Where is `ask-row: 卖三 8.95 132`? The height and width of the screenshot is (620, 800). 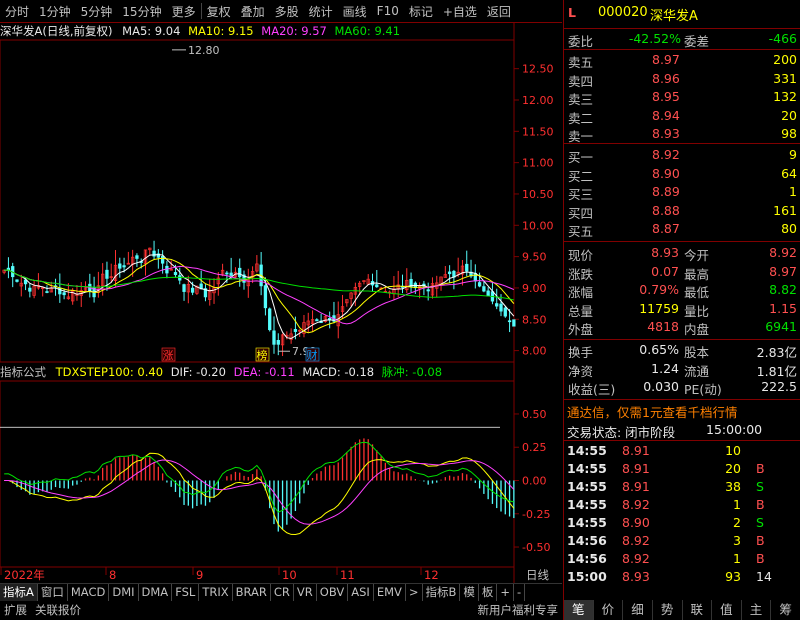
ask-row: 卖三 8.95 132 is located at coordinates (682, 97).